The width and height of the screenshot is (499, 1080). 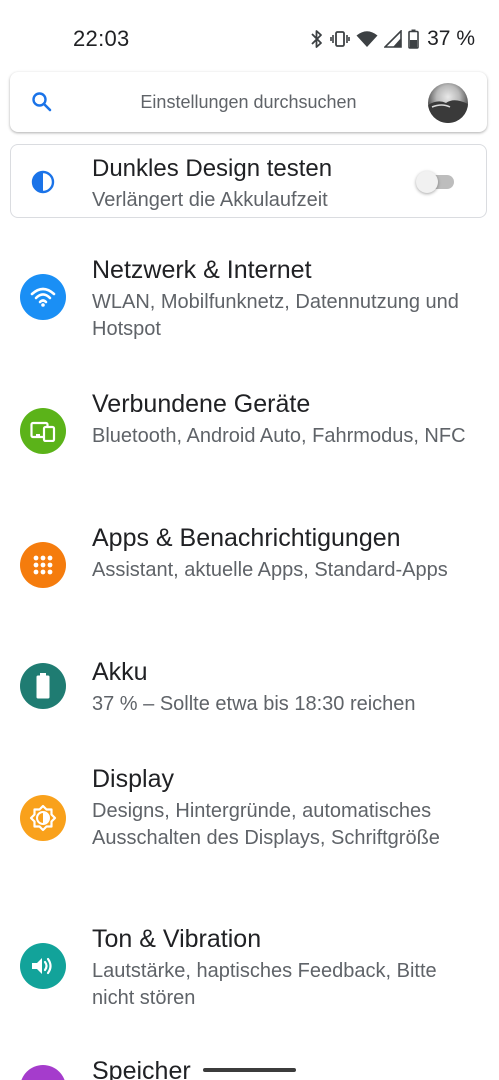 I want to click on devices-icon, so click(x=43, y=431).